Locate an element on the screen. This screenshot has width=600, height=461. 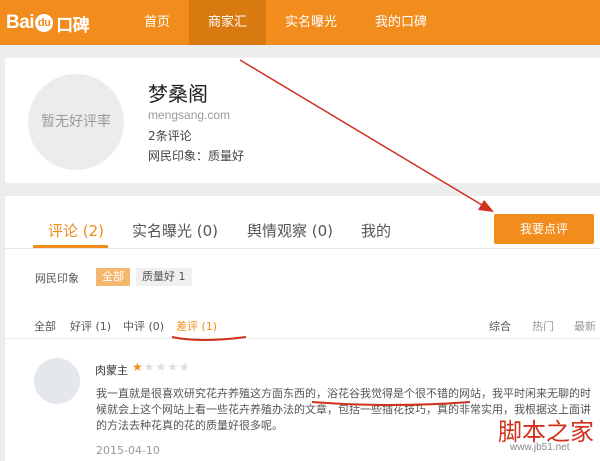
merchant-name: 梦桑阁 is located at coordinates (178, 94).